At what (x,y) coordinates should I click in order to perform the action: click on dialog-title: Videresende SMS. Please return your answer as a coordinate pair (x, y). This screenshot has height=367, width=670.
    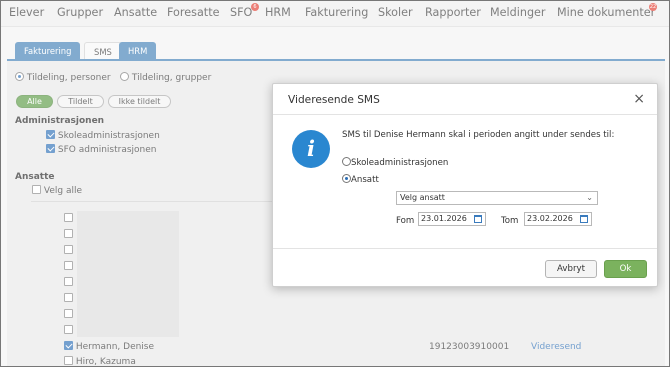
    Looking at the image, I should click on (334, 100).